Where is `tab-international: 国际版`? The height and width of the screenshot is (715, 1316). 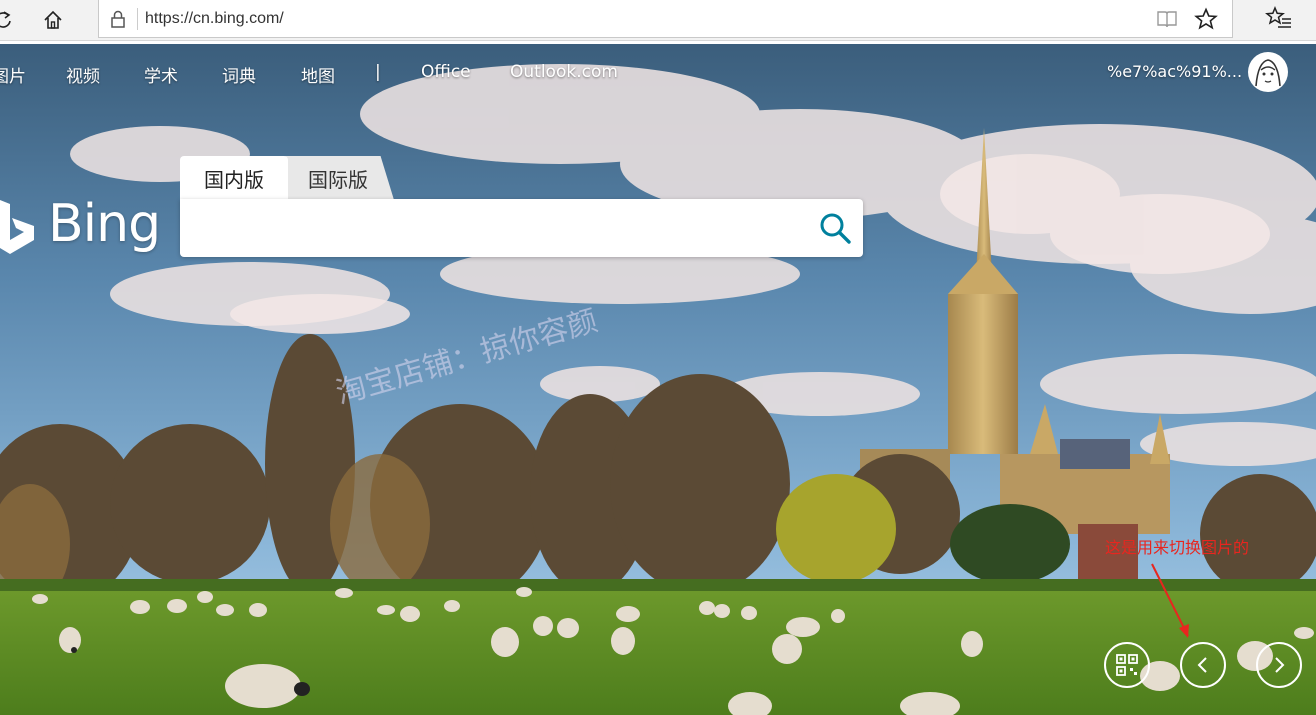
tab-international: 国际版 is located at coordinates (338, 178).